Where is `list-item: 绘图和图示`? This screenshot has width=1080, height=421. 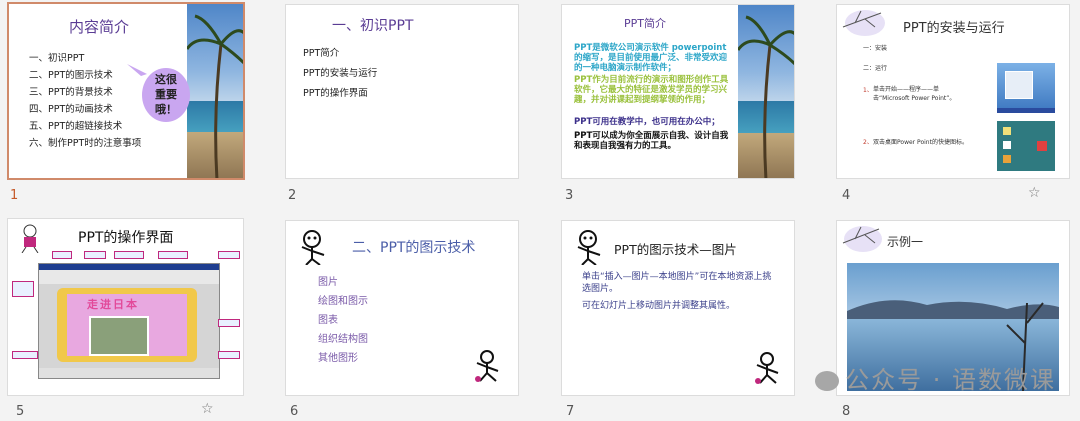
list-item: 绘图和图示 is located at coordinates (343, 301).